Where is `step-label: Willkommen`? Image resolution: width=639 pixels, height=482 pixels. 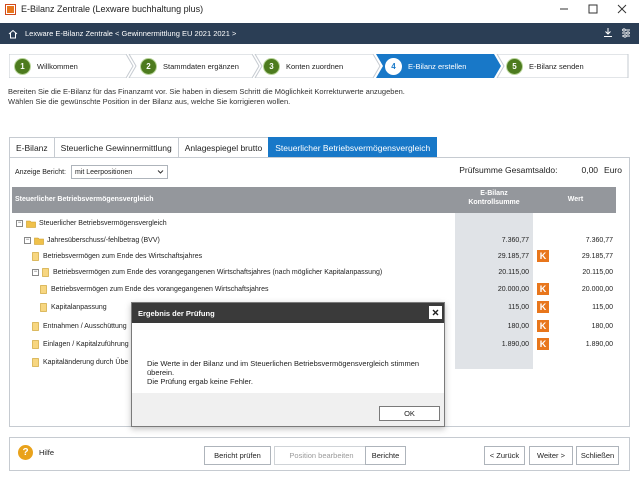 step-label: Willkommen is located at coordinates (57, 66).